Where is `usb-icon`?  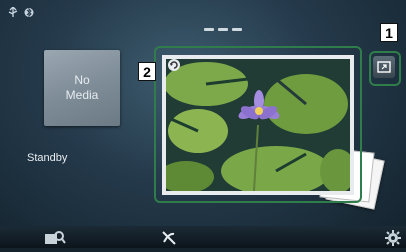
usb-icon is located at coordinates (13, 12).